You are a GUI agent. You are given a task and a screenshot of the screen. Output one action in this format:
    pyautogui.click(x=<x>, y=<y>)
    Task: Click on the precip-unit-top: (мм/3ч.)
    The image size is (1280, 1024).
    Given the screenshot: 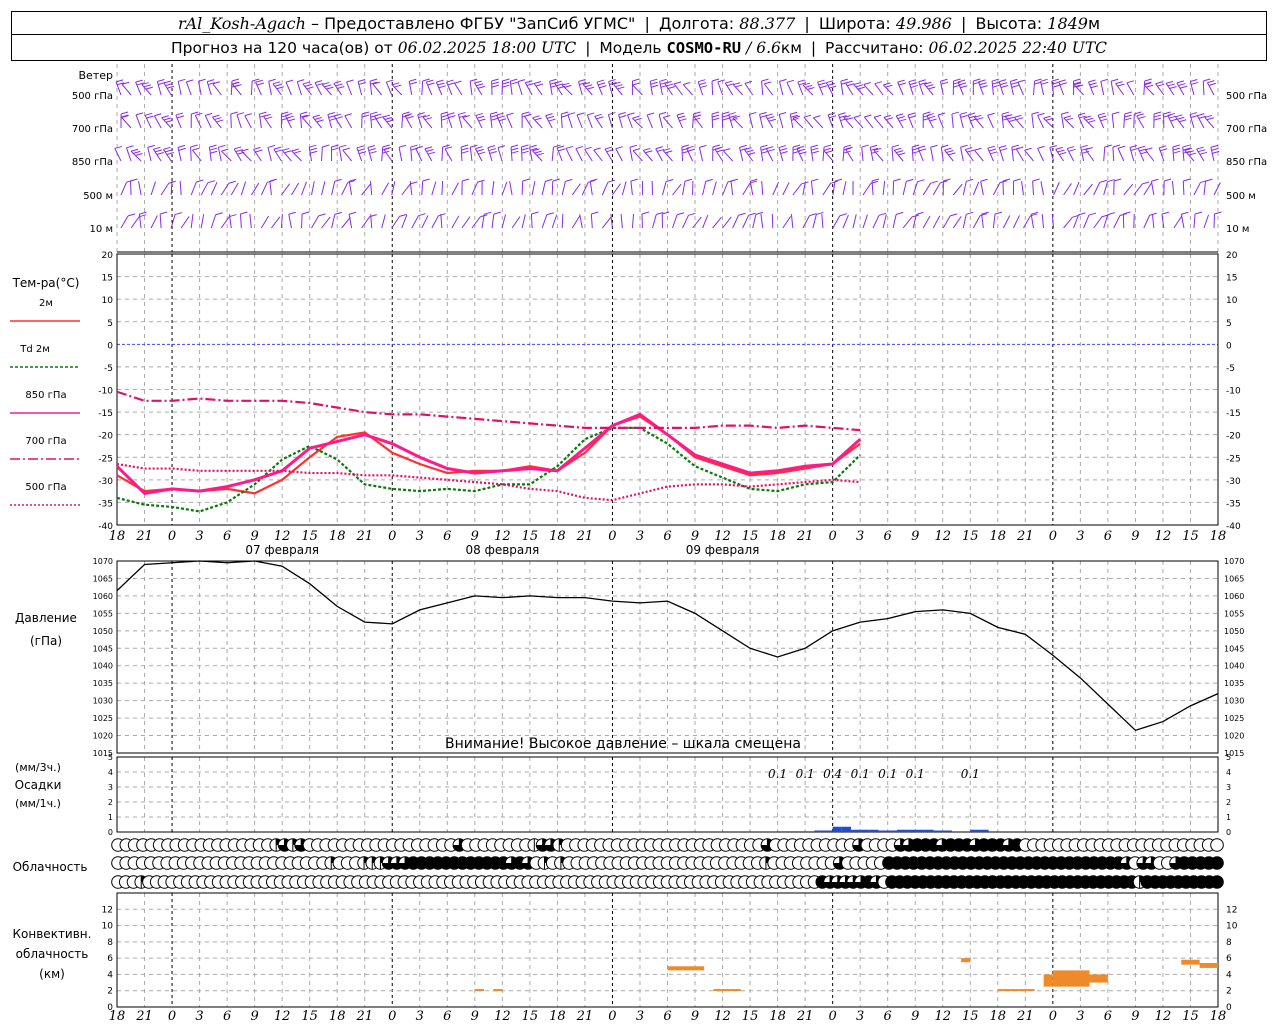 What is the action you would take?
    pyautogui.click(x=38, y=767)
    